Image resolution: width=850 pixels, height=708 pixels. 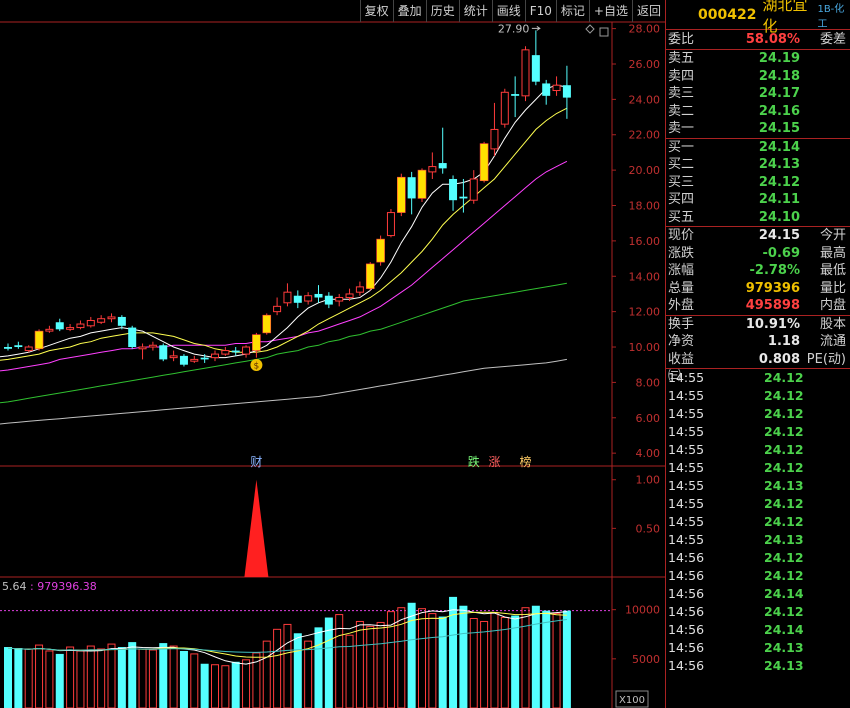 I want to click on row-value: 24.13, so click(x=779, y=164).